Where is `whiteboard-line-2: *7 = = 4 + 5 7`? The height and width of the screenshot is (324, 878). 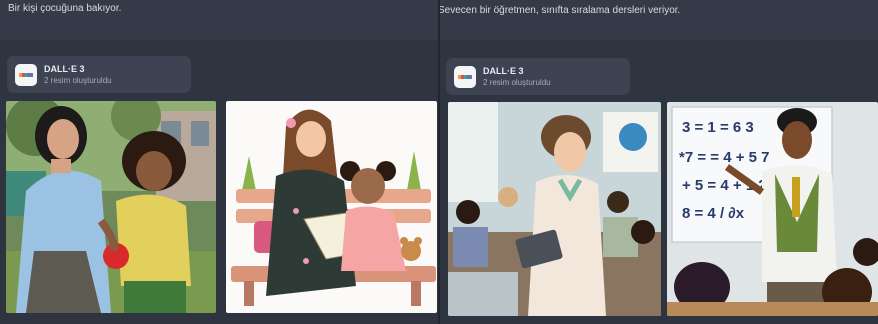
whiteboard-line-2: *7 = = 4 + 5 7 is located at coordinates (724, 157).